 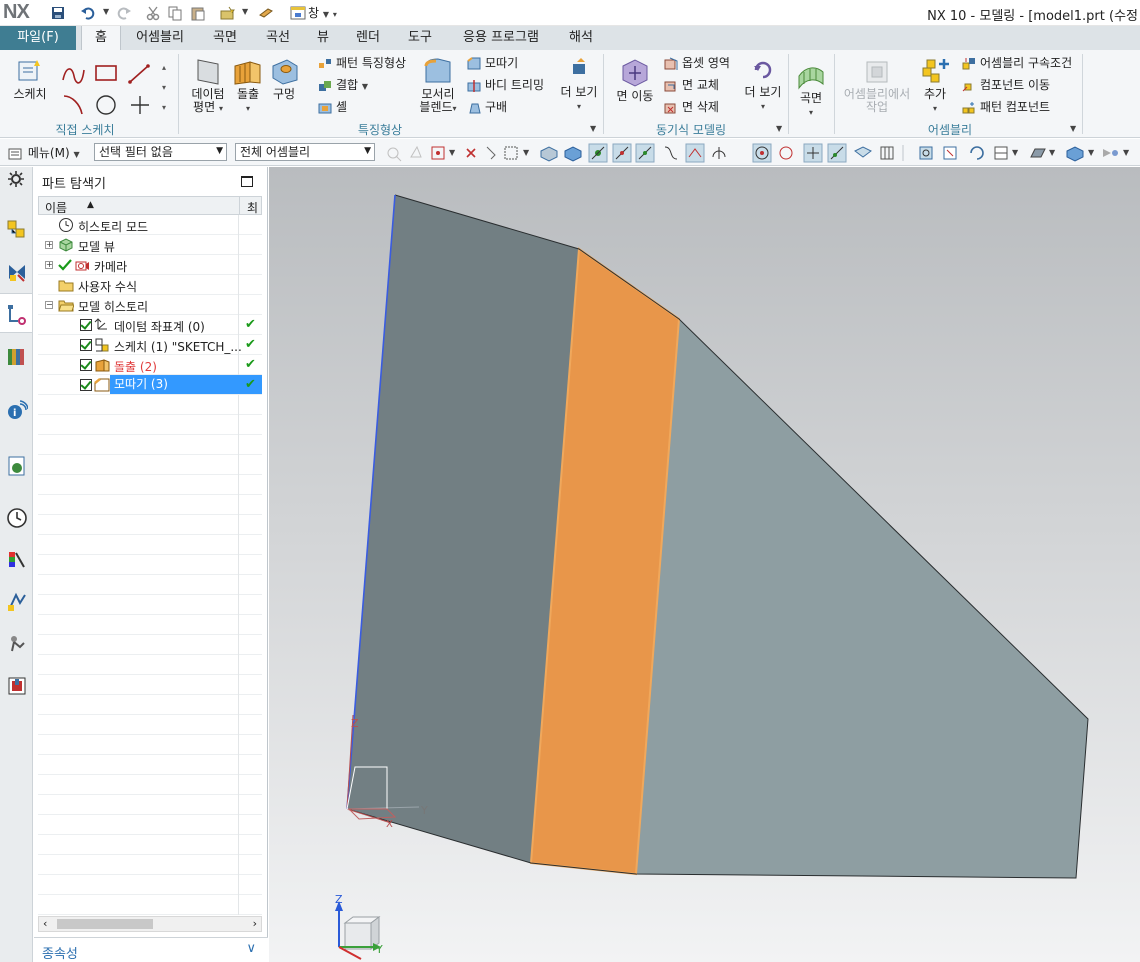 I want to click on collapse-icon: −, so click(x=49, y=305).